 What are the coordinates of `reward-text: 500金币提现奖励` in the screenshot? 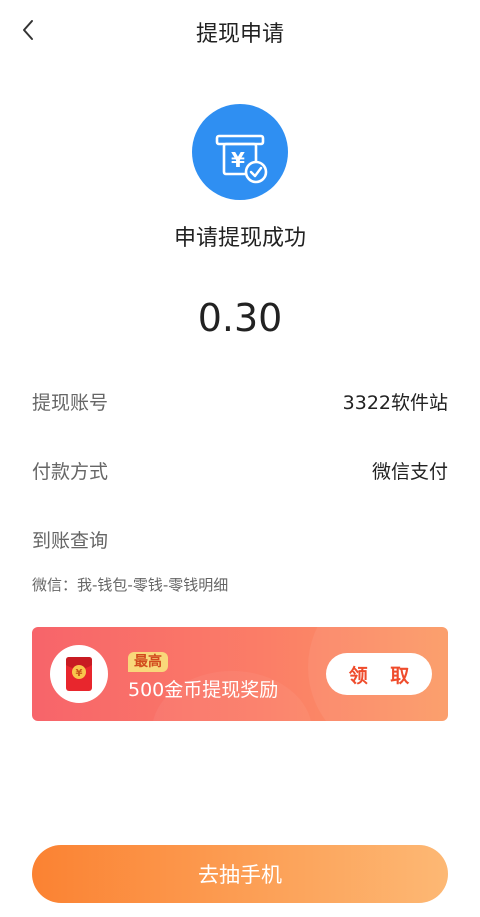 It's located at (203, 690).